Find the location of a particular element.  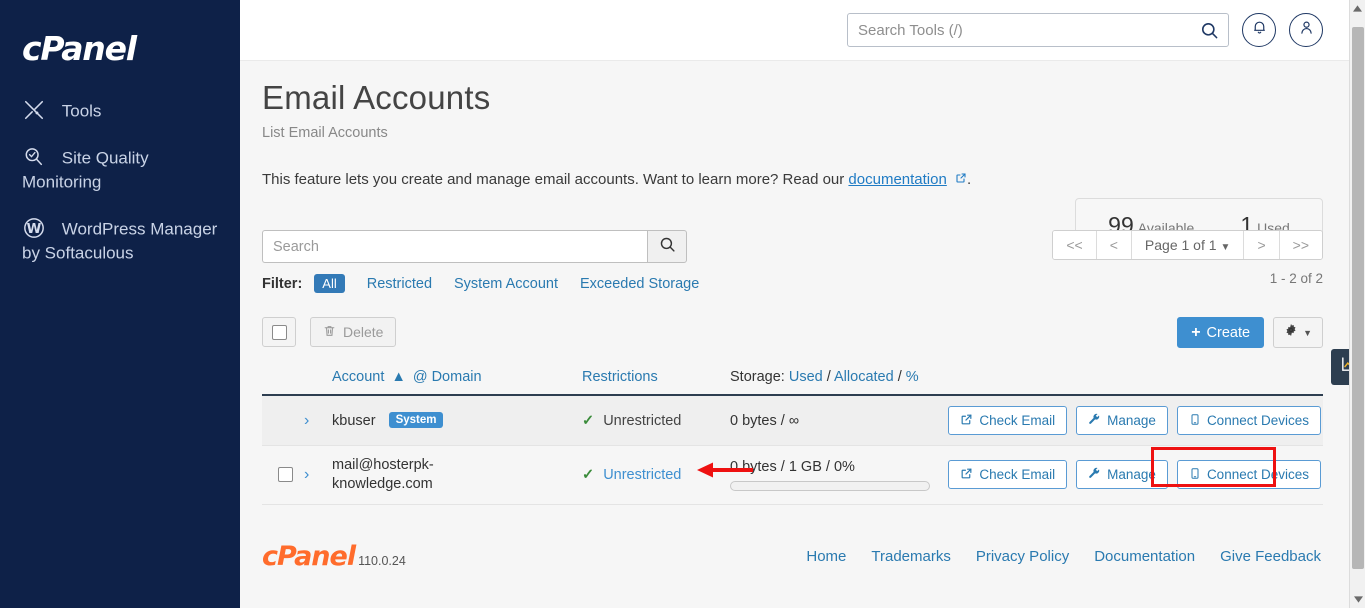

th-storage: Storage: Used / Allocated / % is located at coordinates (837, 379).